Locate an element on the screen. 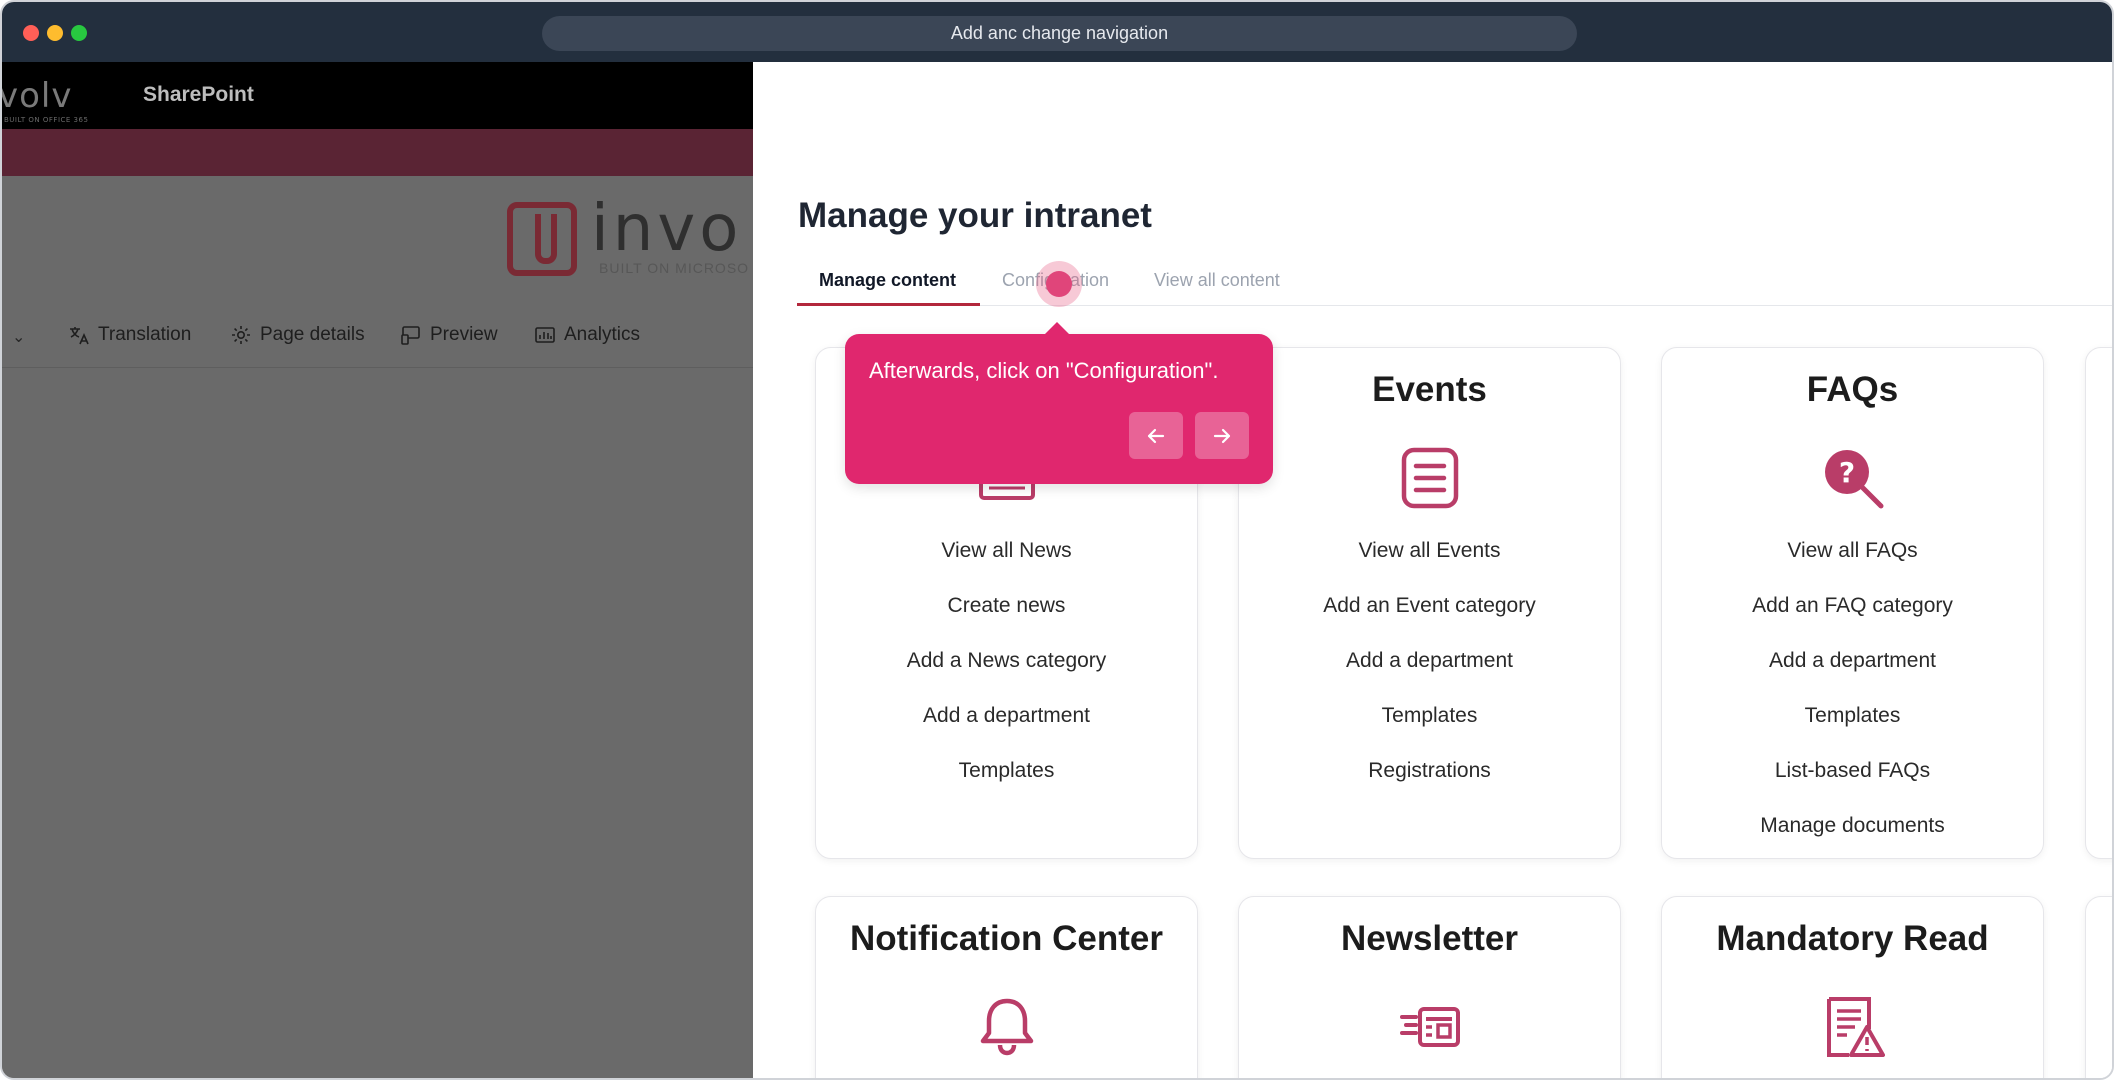 The width and height of the screenshot is (2114, 1080). page-details-label: Page details is located at coordinates (312, 334).